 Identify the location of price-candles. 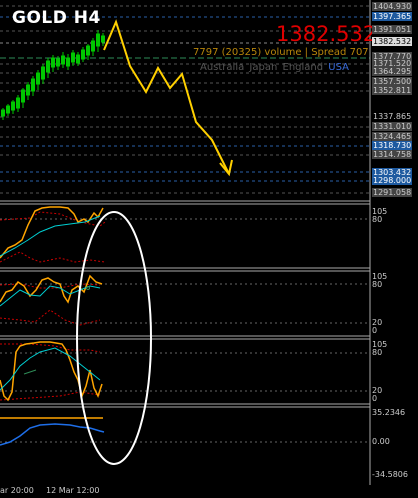
(53, 75).